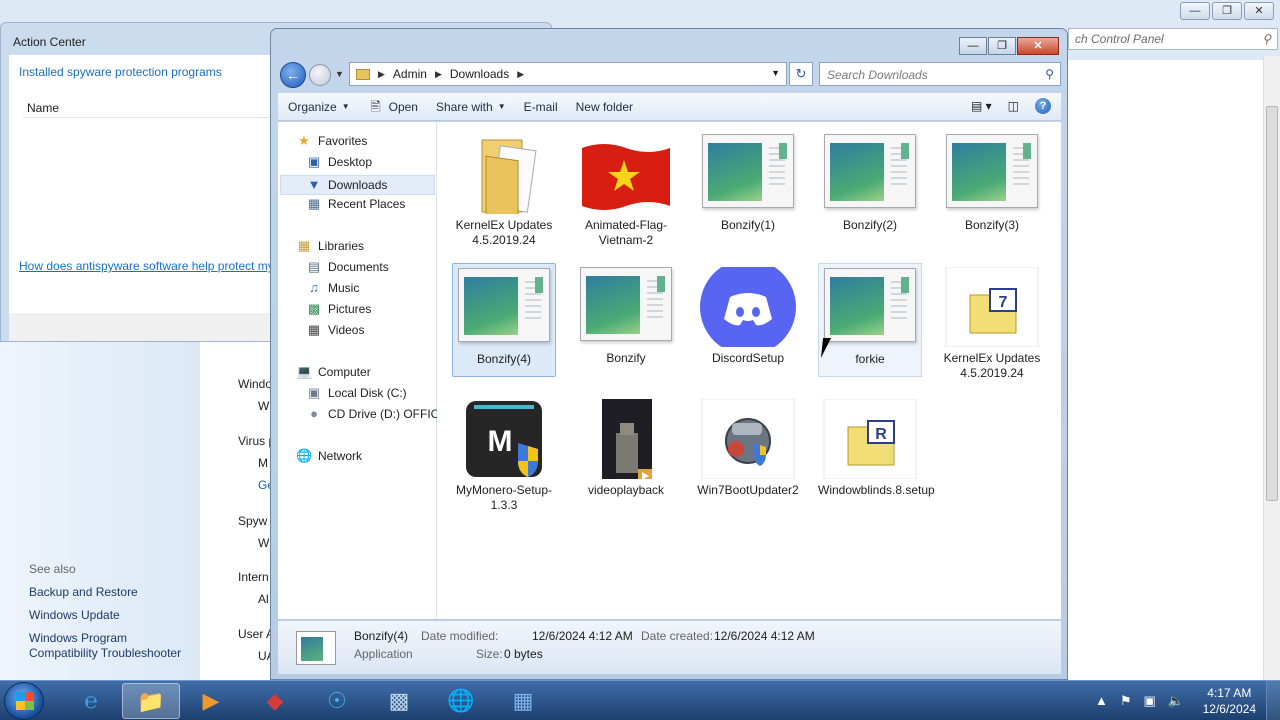 This screenshot has width=1280, height=720. Describe the element at coordinates (399, 701) in the screenshot. I see `control-panel-icon: ▩` at that location.